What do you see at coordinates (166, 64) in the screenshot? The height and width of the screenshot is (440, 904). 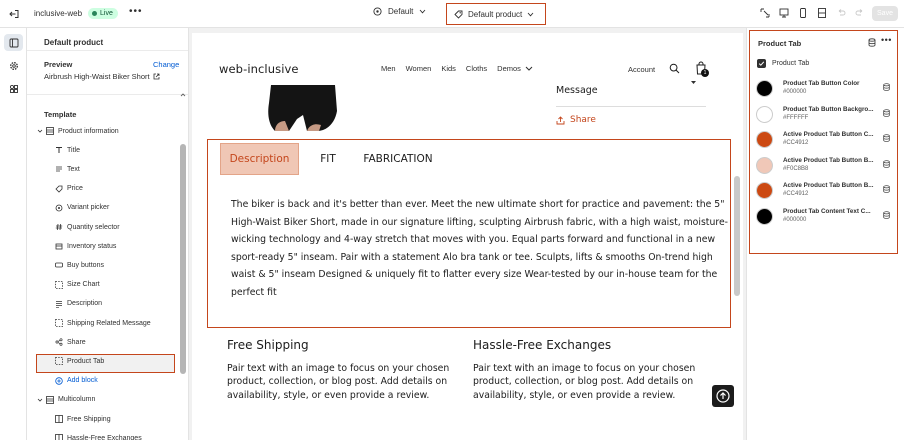 I see `preview-change-link: Change` at bounding box center [166, 64].